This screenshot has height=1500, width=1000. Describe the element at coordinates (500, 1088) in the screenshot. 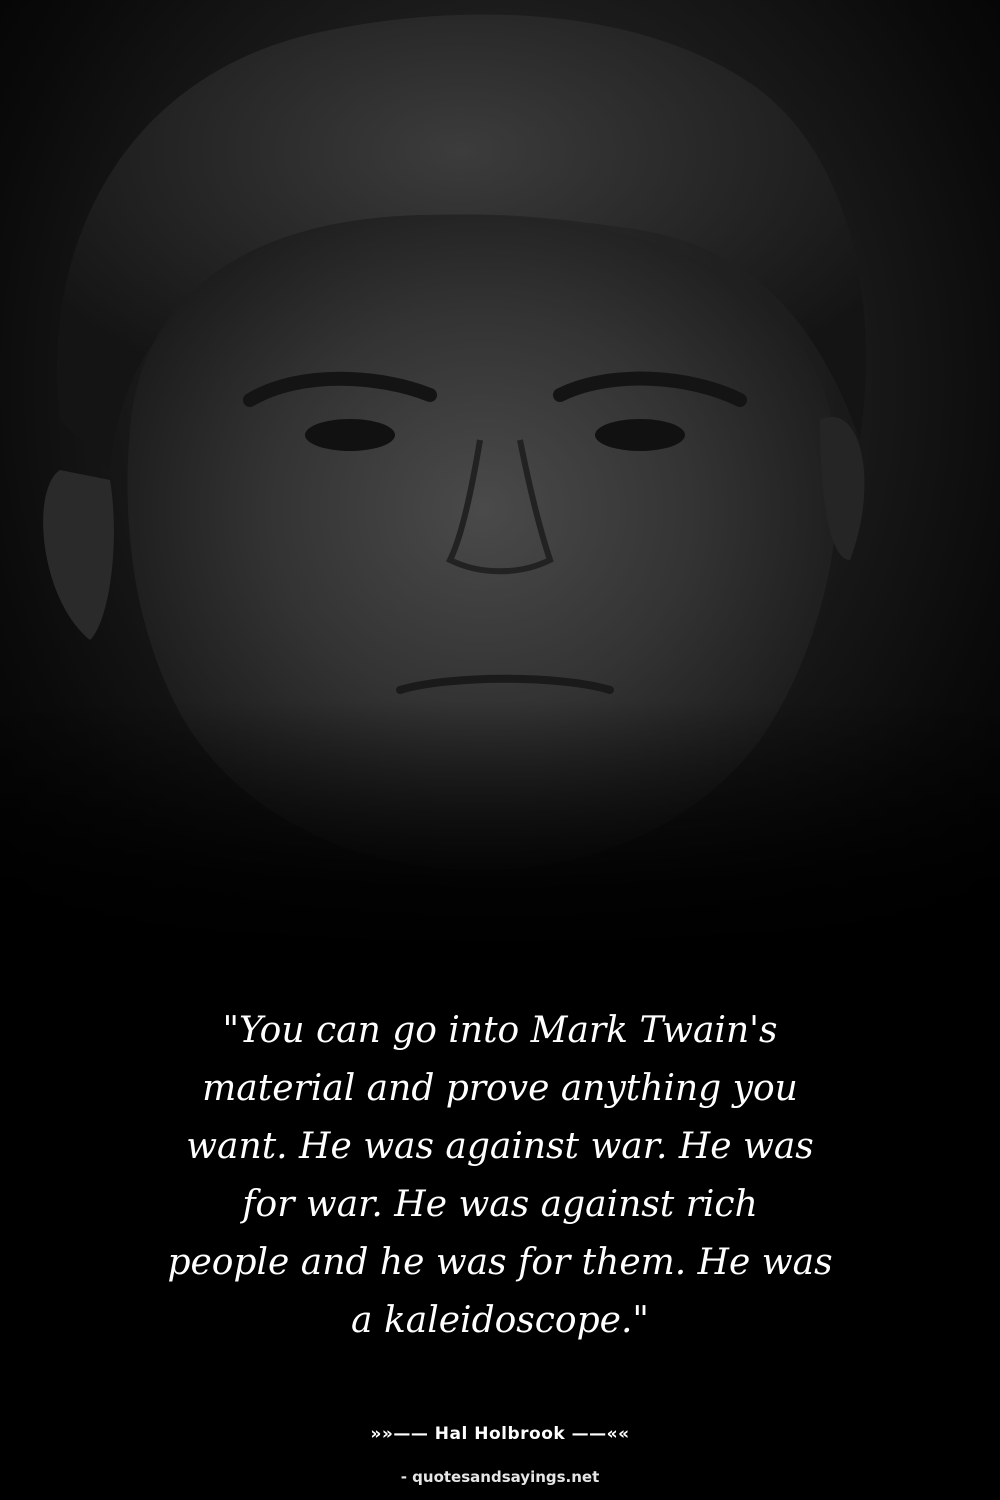

I see `quote-line: material and prove anything you` at that location.